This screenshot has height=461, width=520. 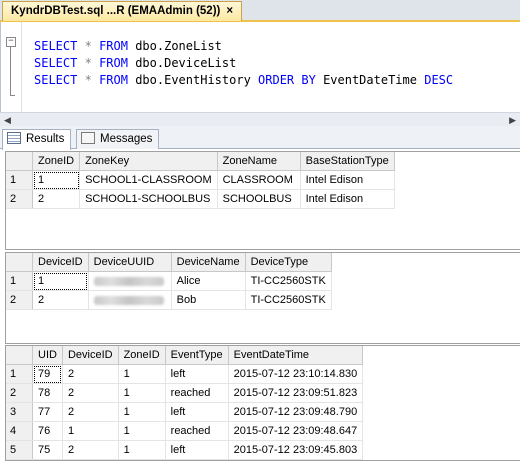 What do you see at coordinates (116, 11) in the screenshot?
I see `document-tab-title: KyndrDBTest.sql ...R (EMAAdmin (52))` at bounding box center [116, 11].